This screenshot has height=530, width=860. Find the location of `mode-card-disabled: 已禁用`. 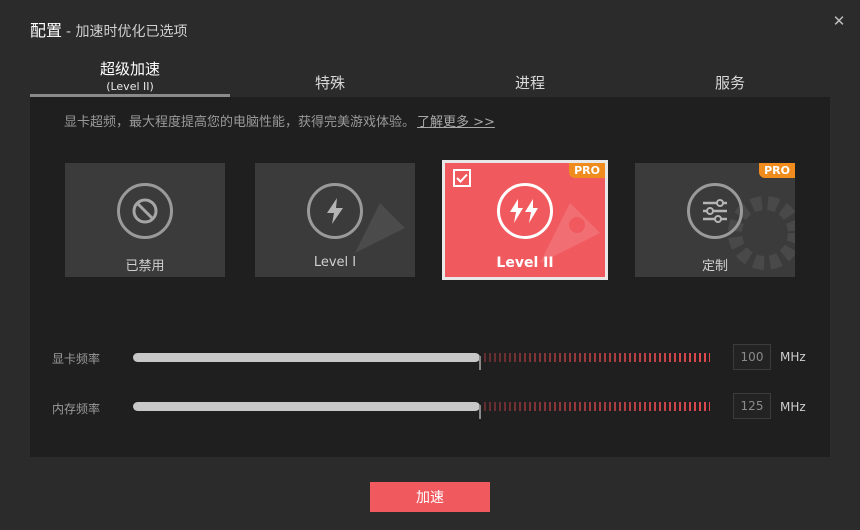

mode-card-disabled: 已禁用 is located at coordinates (145, 220).